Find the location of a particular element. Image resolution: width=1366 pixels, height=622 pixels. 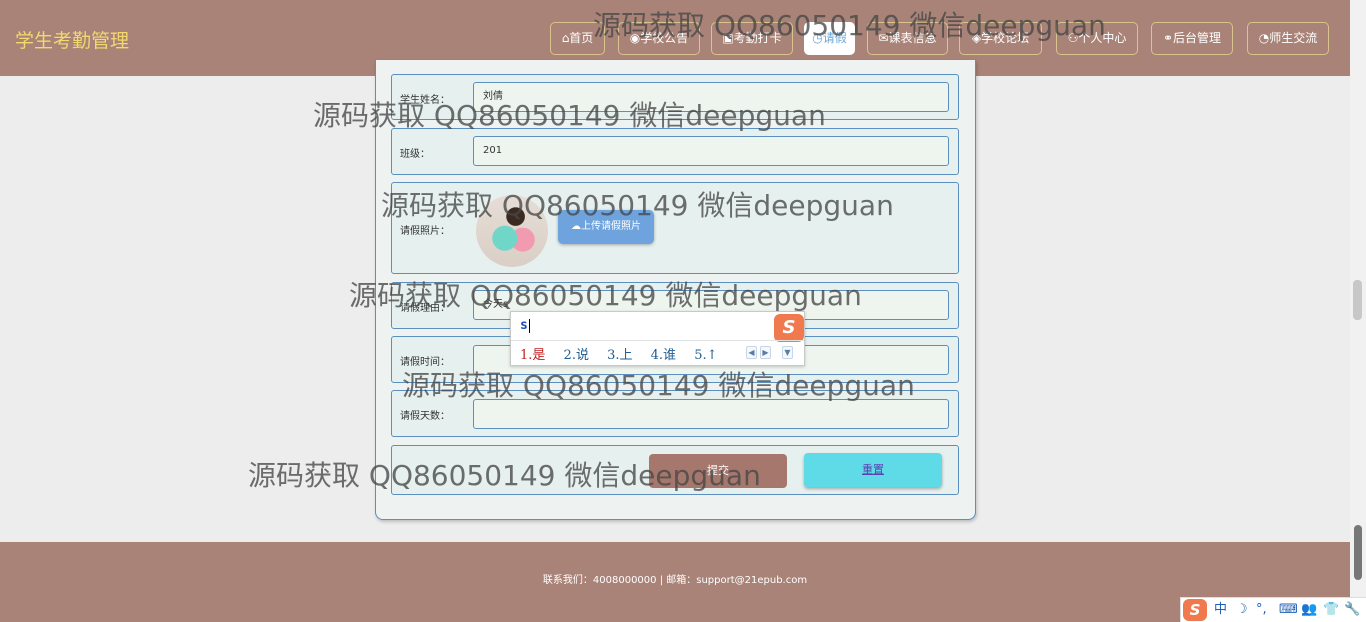

nav-leave: ◷请假 is located at coordinates (829, 38).